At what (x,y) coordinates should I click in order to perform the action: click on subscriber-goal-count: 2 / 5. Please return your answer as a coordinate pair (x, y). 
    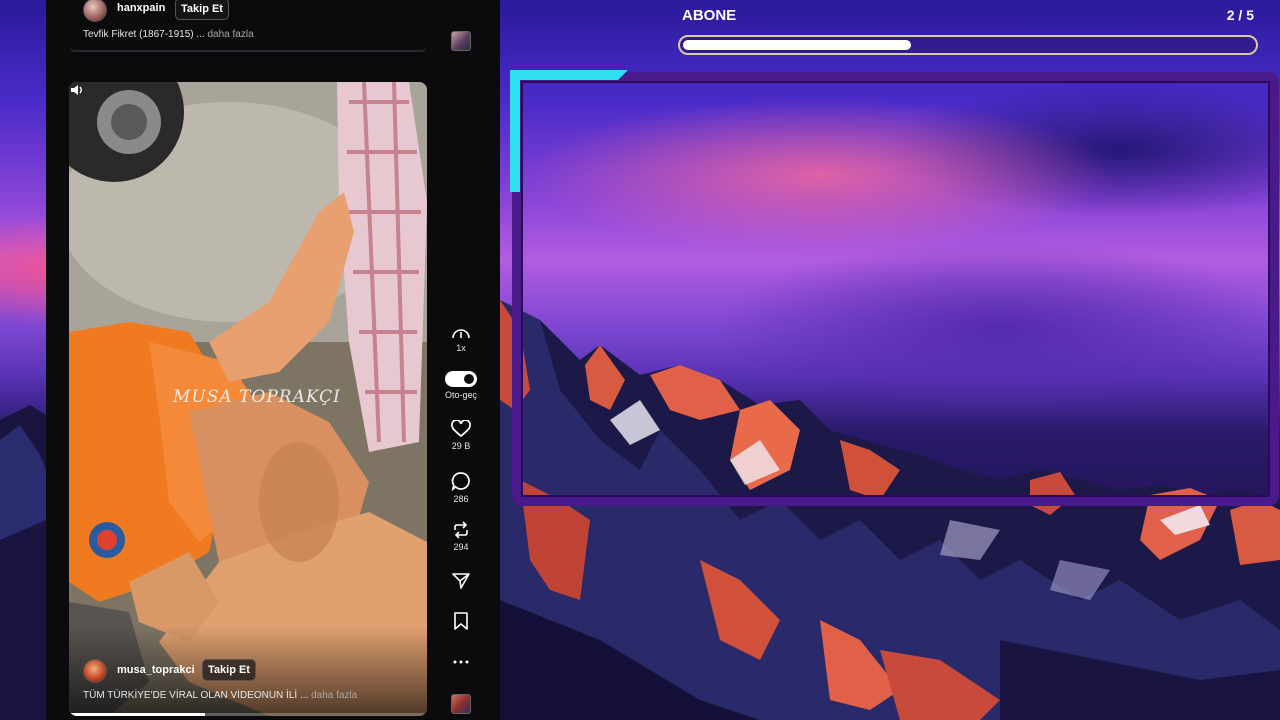
    Looking at the image, I should click on (1240, 15).